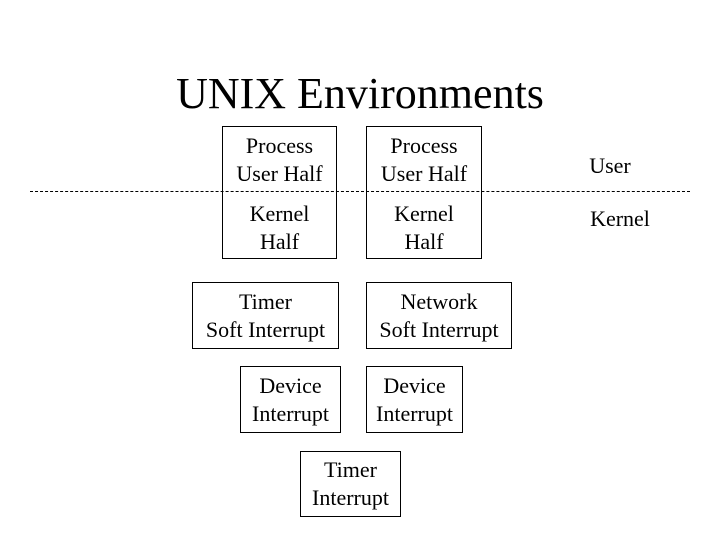 The height and width of the screenshot is (540, 720). I want to click on process-box-1: Process User Half Kernel Half, so click(279, 192).